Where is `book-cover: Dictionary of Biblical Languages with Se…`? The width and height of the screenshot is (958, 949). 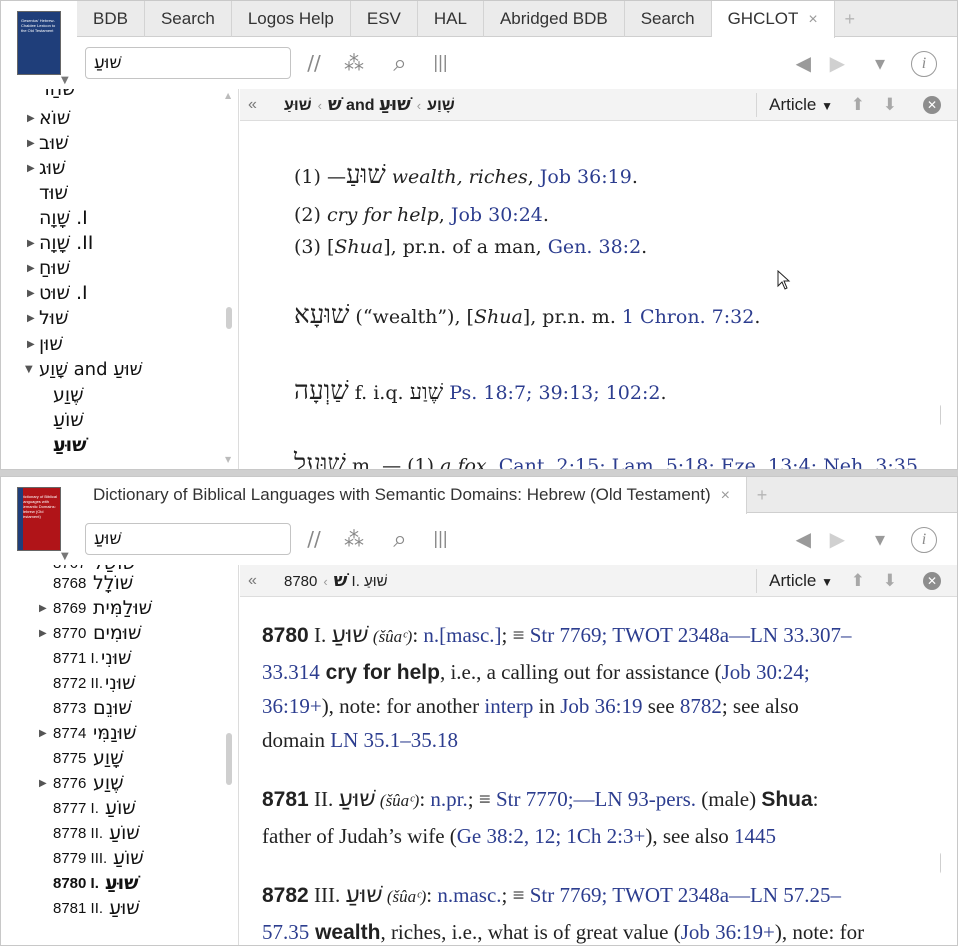
book-cover: Dictionary of Biblical Languages with Se… is located at coordinates (39, 519).